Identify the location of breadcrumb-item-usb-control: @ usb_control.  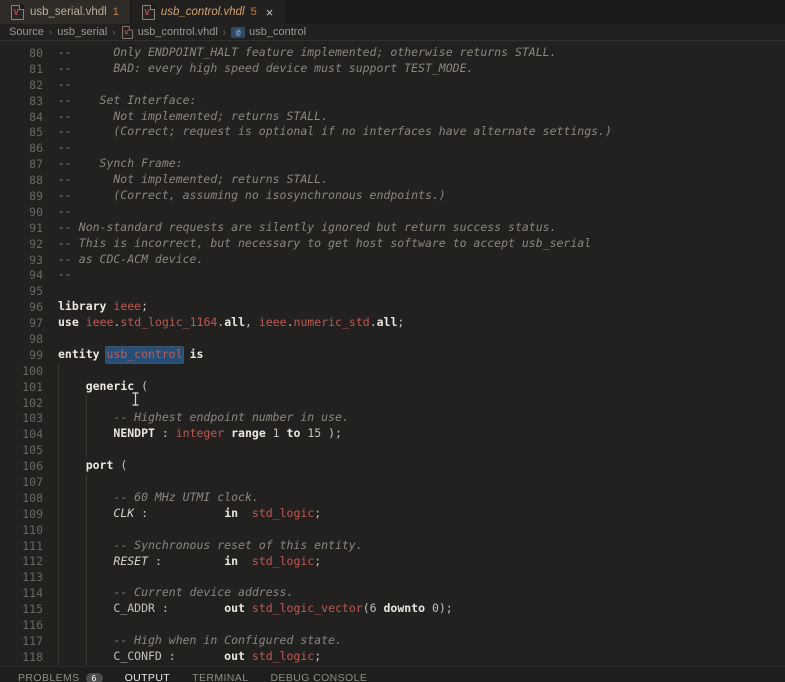
(268, 32).